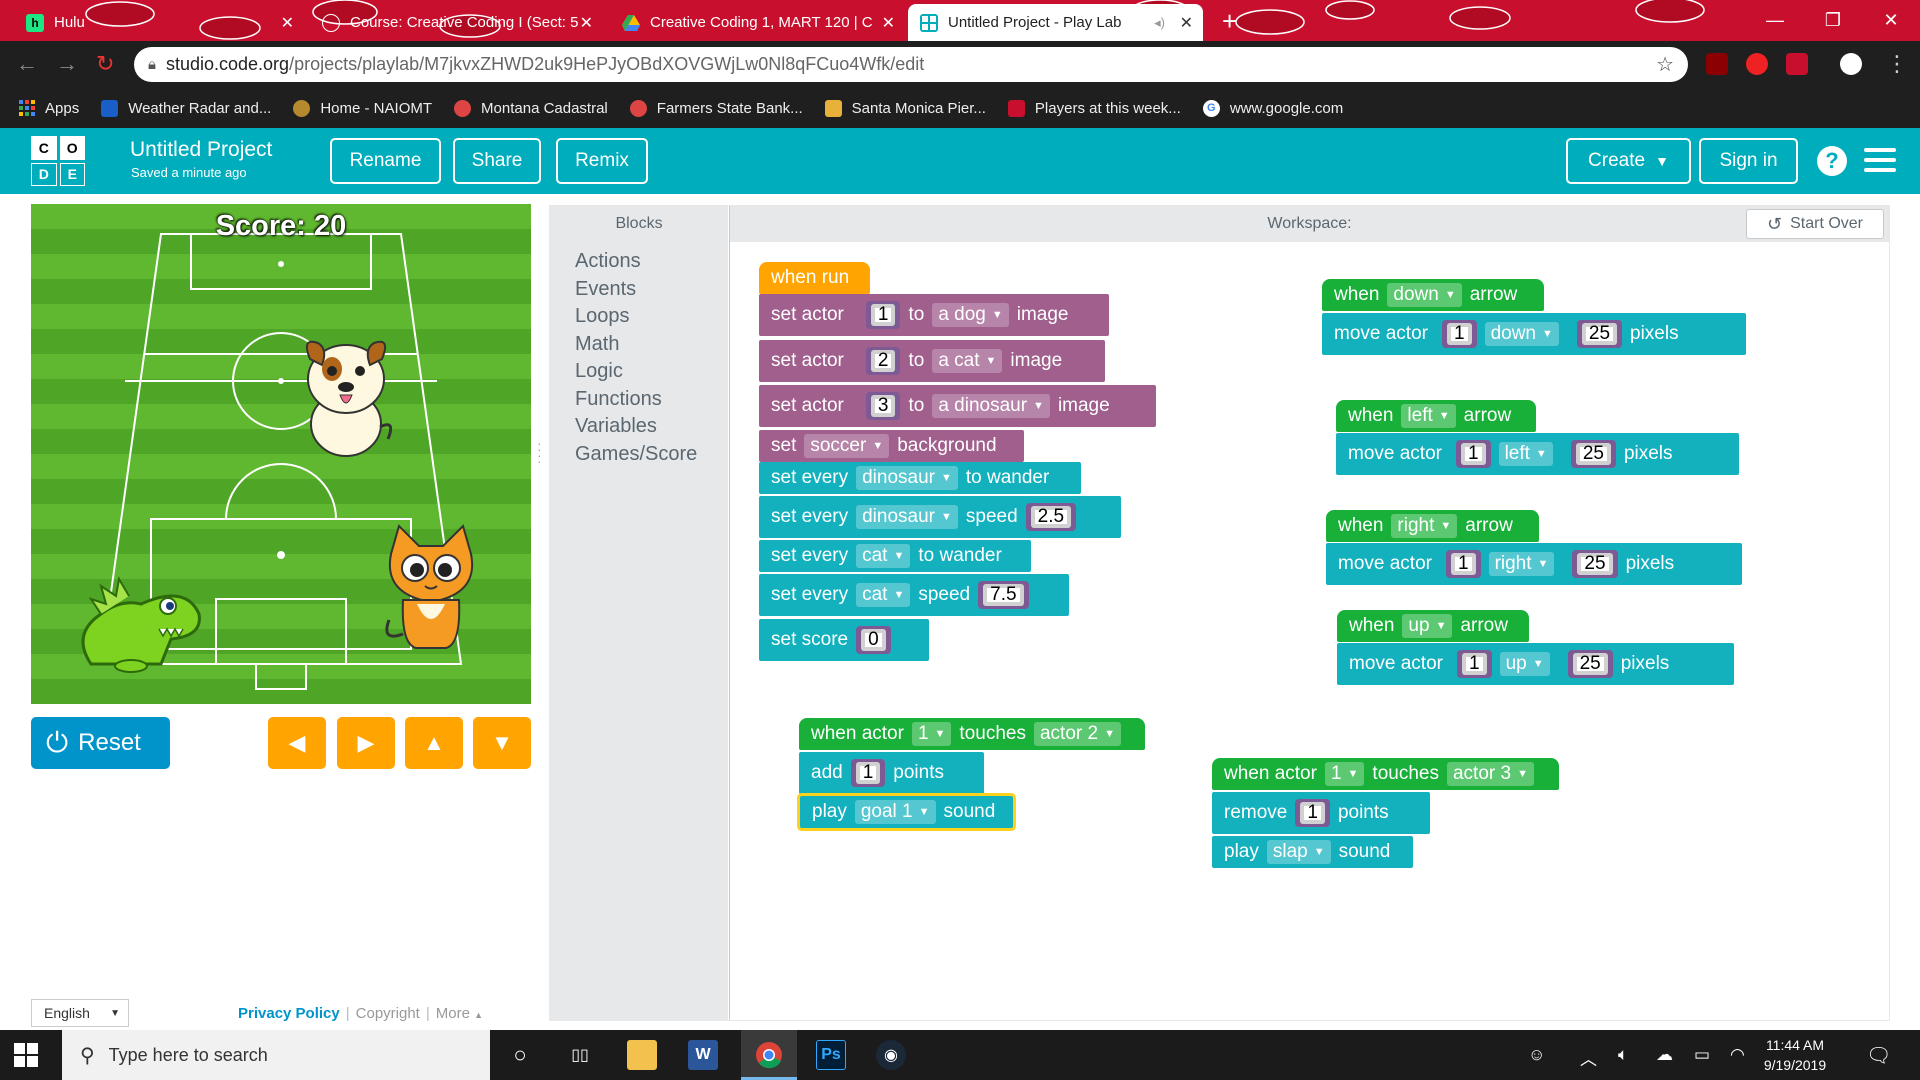 The image size is (1920, 1080). I want to click on category-loops: Loops, so click(602, 316).